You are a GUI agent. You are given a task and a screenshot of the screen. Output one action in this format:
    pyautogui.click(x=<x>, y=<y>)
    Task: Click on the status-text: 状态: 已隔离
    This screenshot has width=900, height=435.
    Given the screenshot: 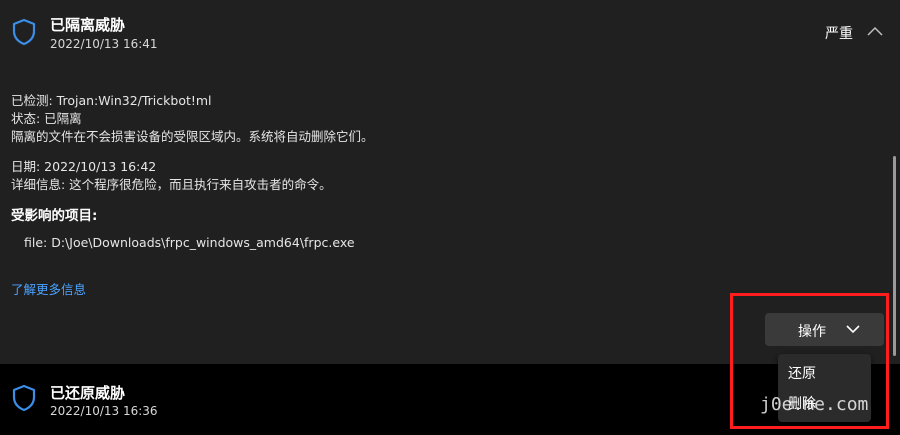 What is the action you would take?
    pyautogui.click(x=46, y=118)
    